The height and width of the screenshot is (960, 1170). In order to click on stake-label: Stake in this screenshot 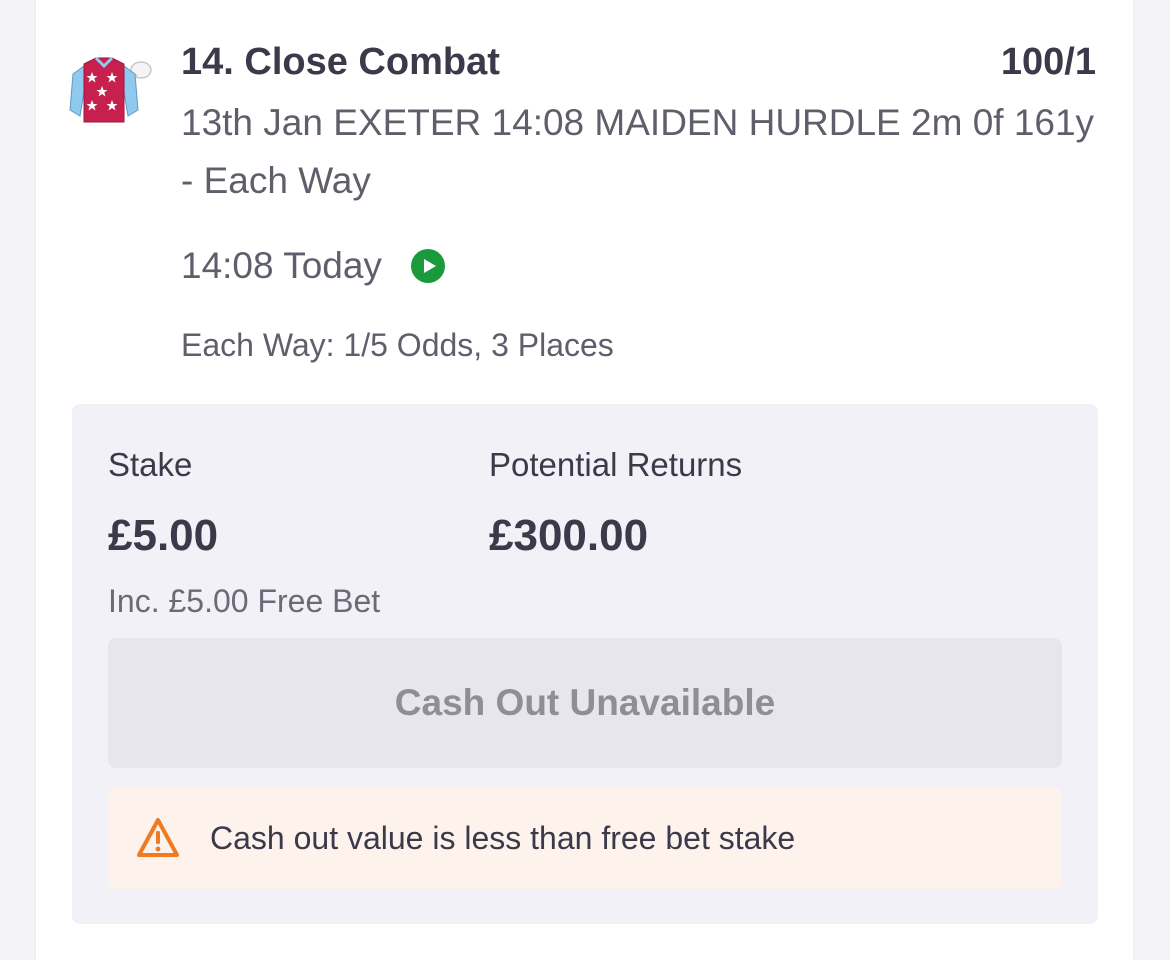, I will do `click(150, 464)`.